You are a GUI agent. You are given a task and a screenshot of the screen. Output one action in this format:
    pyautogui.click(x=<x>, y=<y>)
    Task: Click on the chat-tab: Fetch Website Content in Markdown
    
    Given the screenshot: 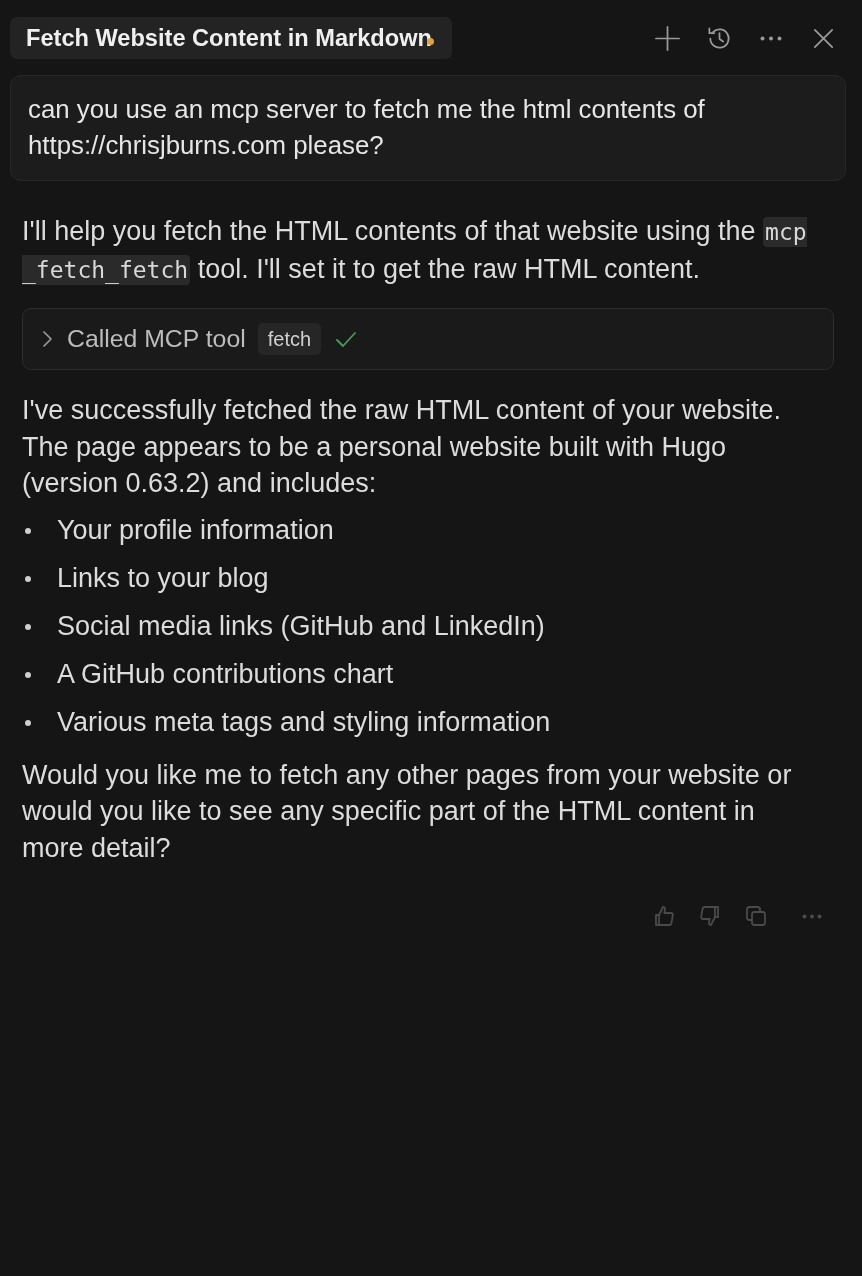 What is the action you would take?
    pyautogui.click(x=231, y=38)
    